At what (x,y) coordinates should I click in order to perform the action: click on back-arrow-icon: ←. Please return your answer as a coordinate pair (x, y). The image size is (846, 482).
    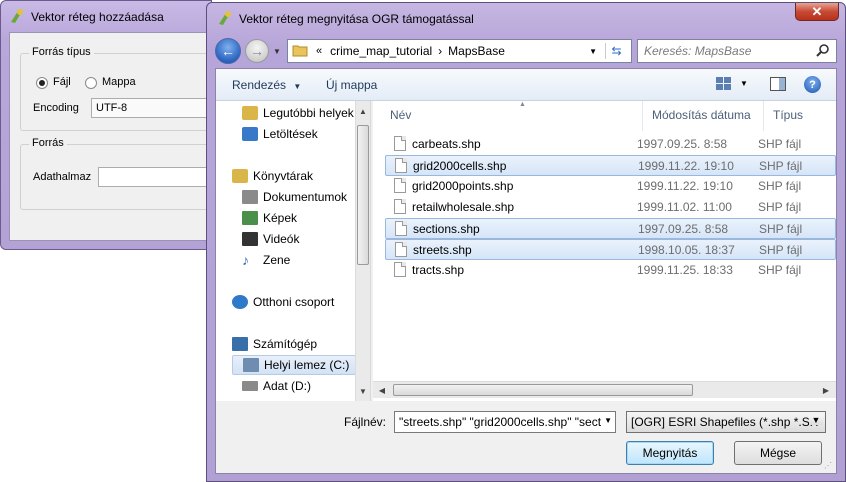
    Looking at the image, I should click on (228, 51).